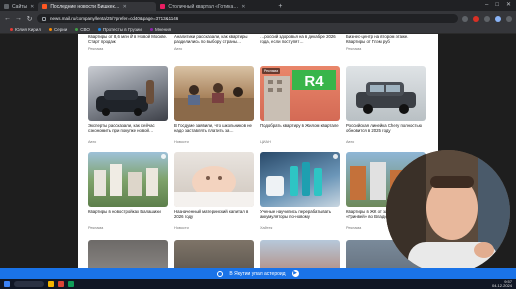 This screenshot has height=289, width=516. Describe the element at coordinates (258, 284) in the screenshot. I see `taskbar: 9:57 04.12.2024` at that location.